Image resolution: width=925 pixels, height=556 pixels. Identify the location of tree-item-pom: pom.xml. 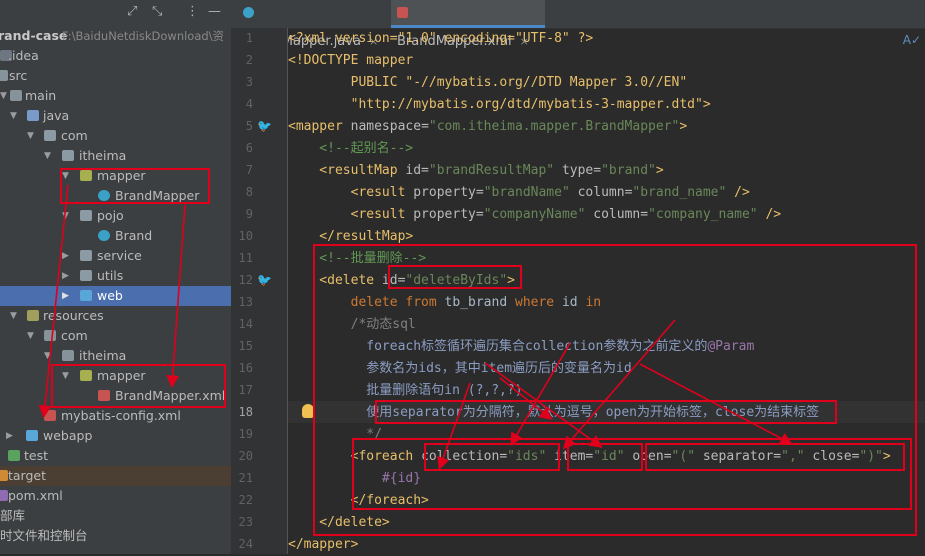
(115, 496).